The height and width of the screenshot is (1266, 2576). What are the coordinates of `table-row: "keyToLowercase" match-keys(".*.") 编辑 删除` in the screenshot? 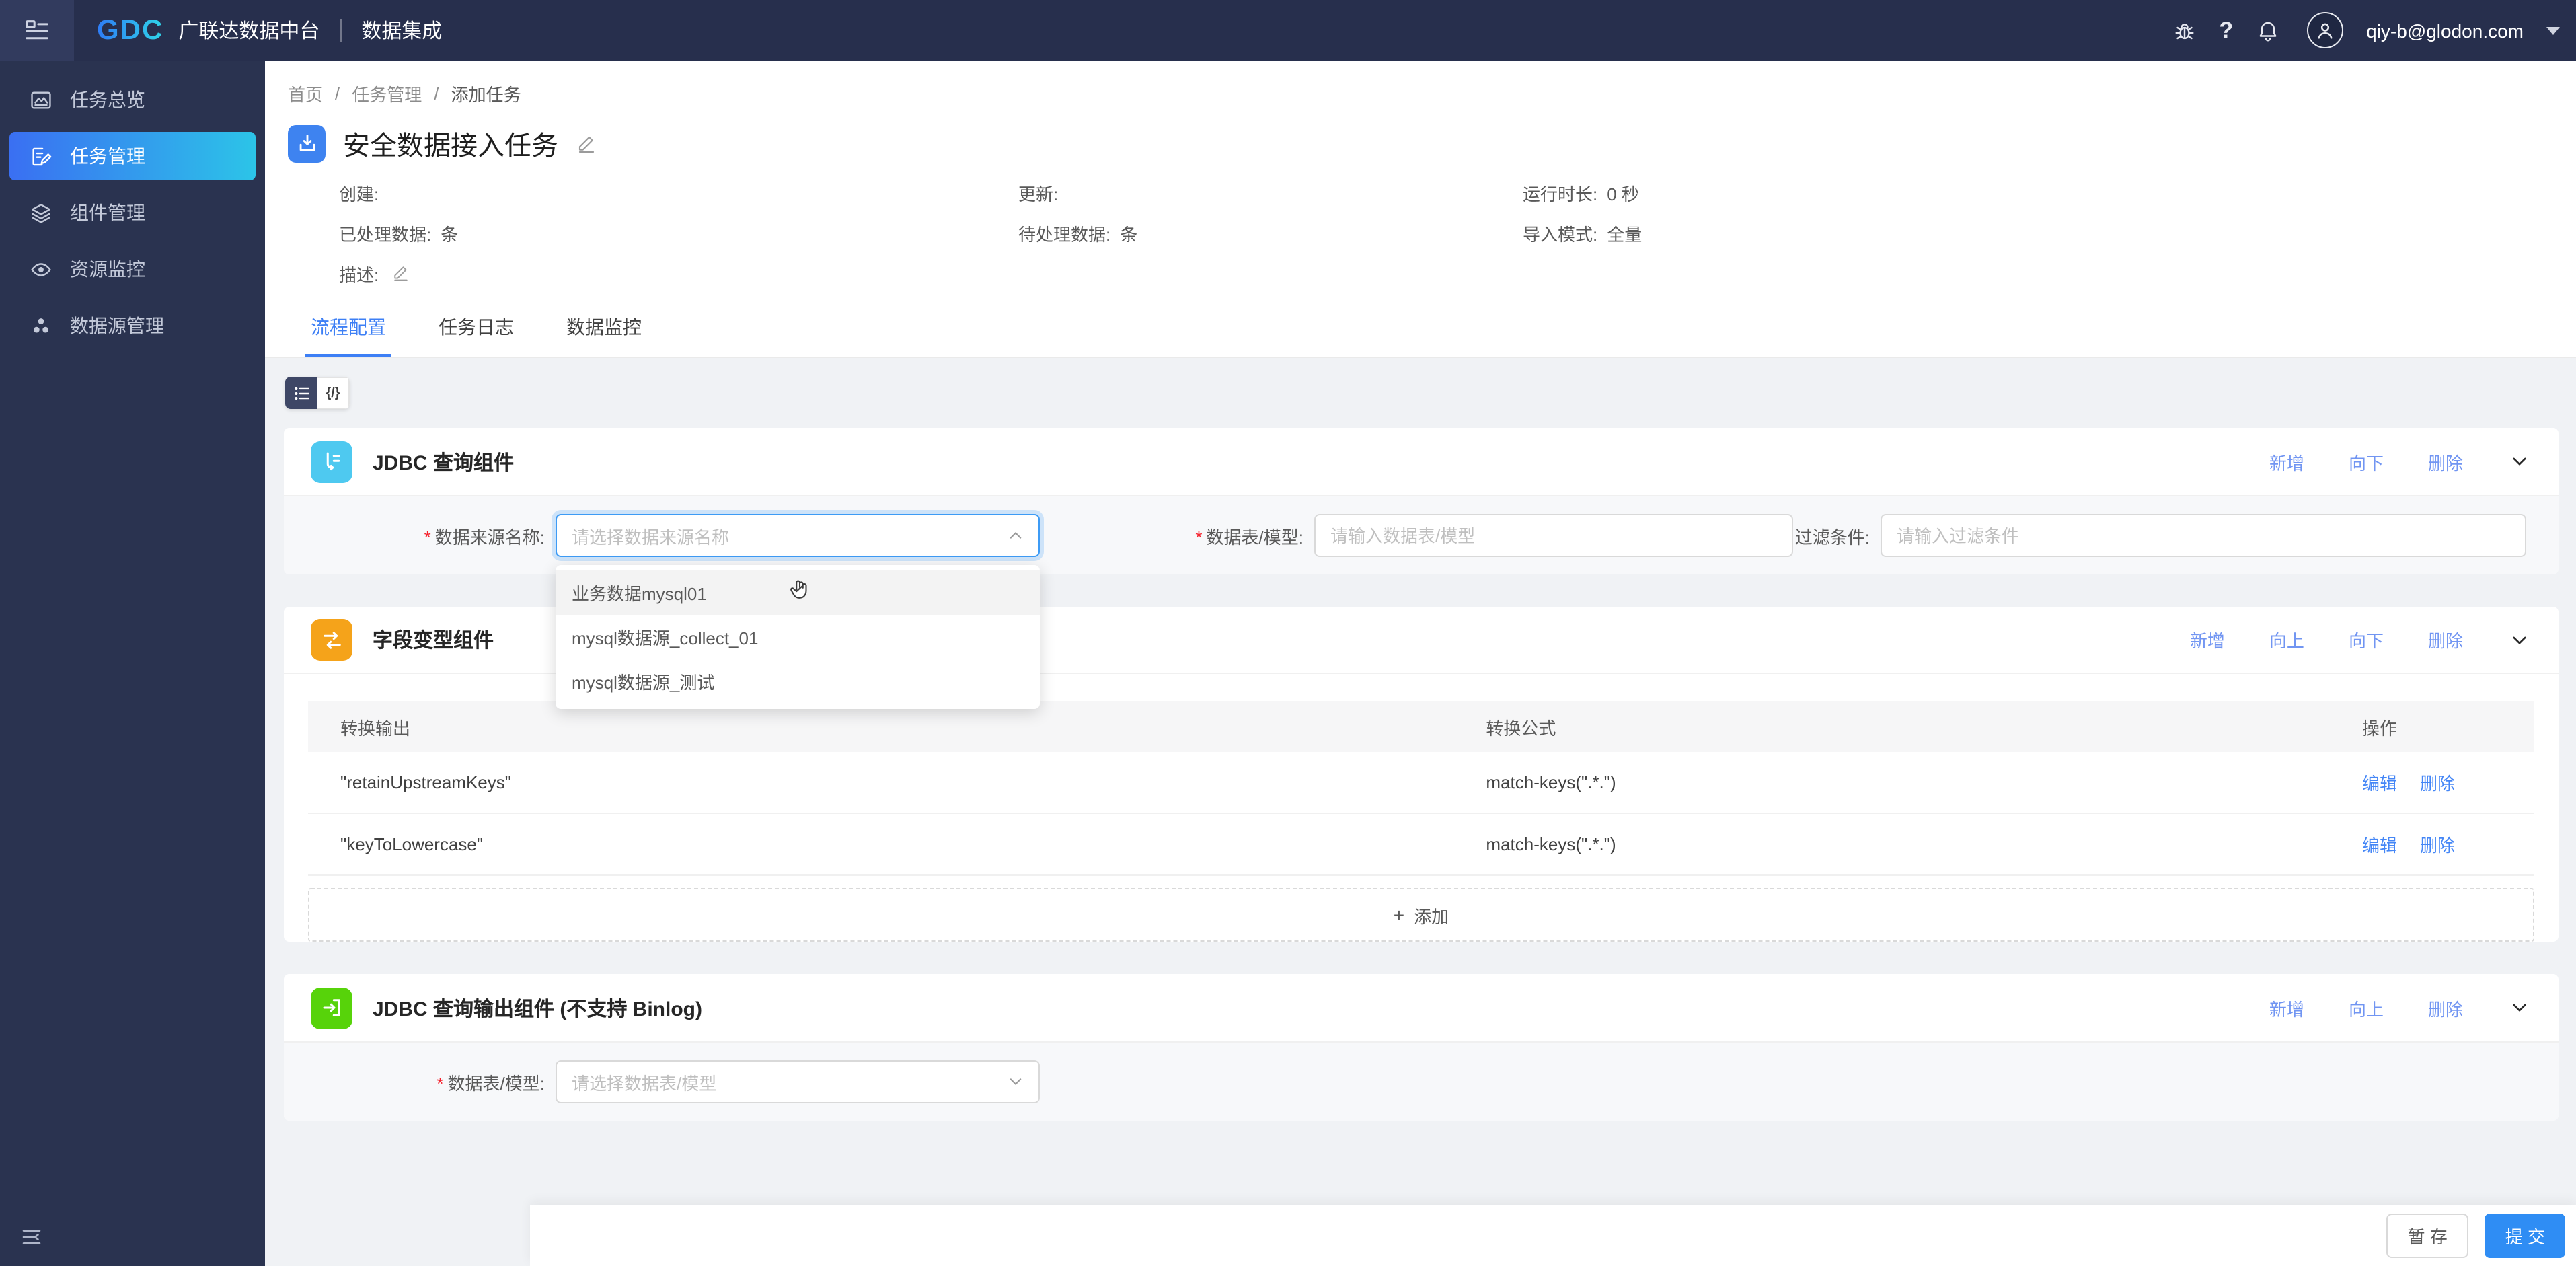 It's located at (1421, 845).